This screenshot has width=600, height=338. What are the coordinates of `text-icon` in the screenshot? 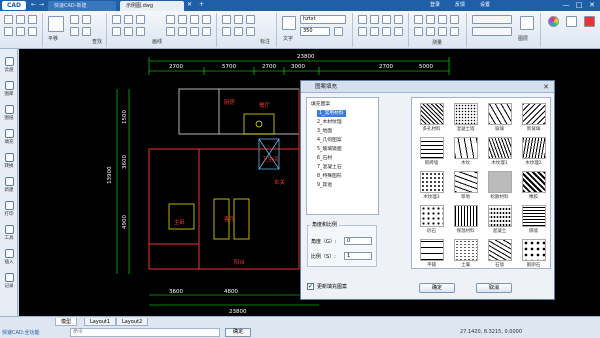 It's located at (140, 31).